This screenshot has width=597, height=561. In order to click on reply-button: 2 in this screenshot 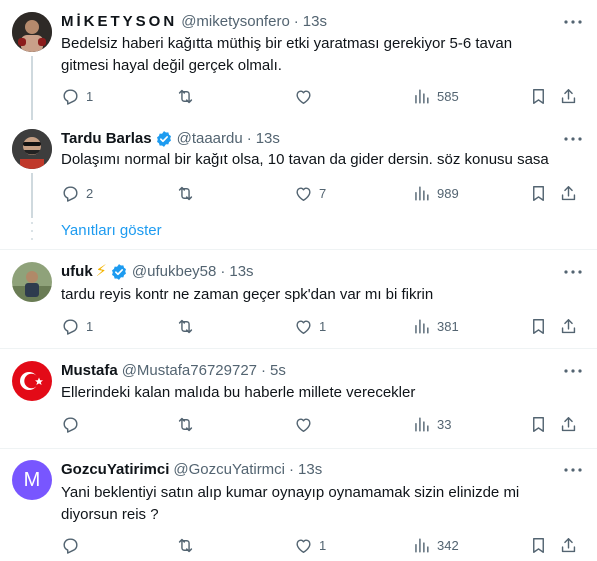, I will do `click(77, 193)`.